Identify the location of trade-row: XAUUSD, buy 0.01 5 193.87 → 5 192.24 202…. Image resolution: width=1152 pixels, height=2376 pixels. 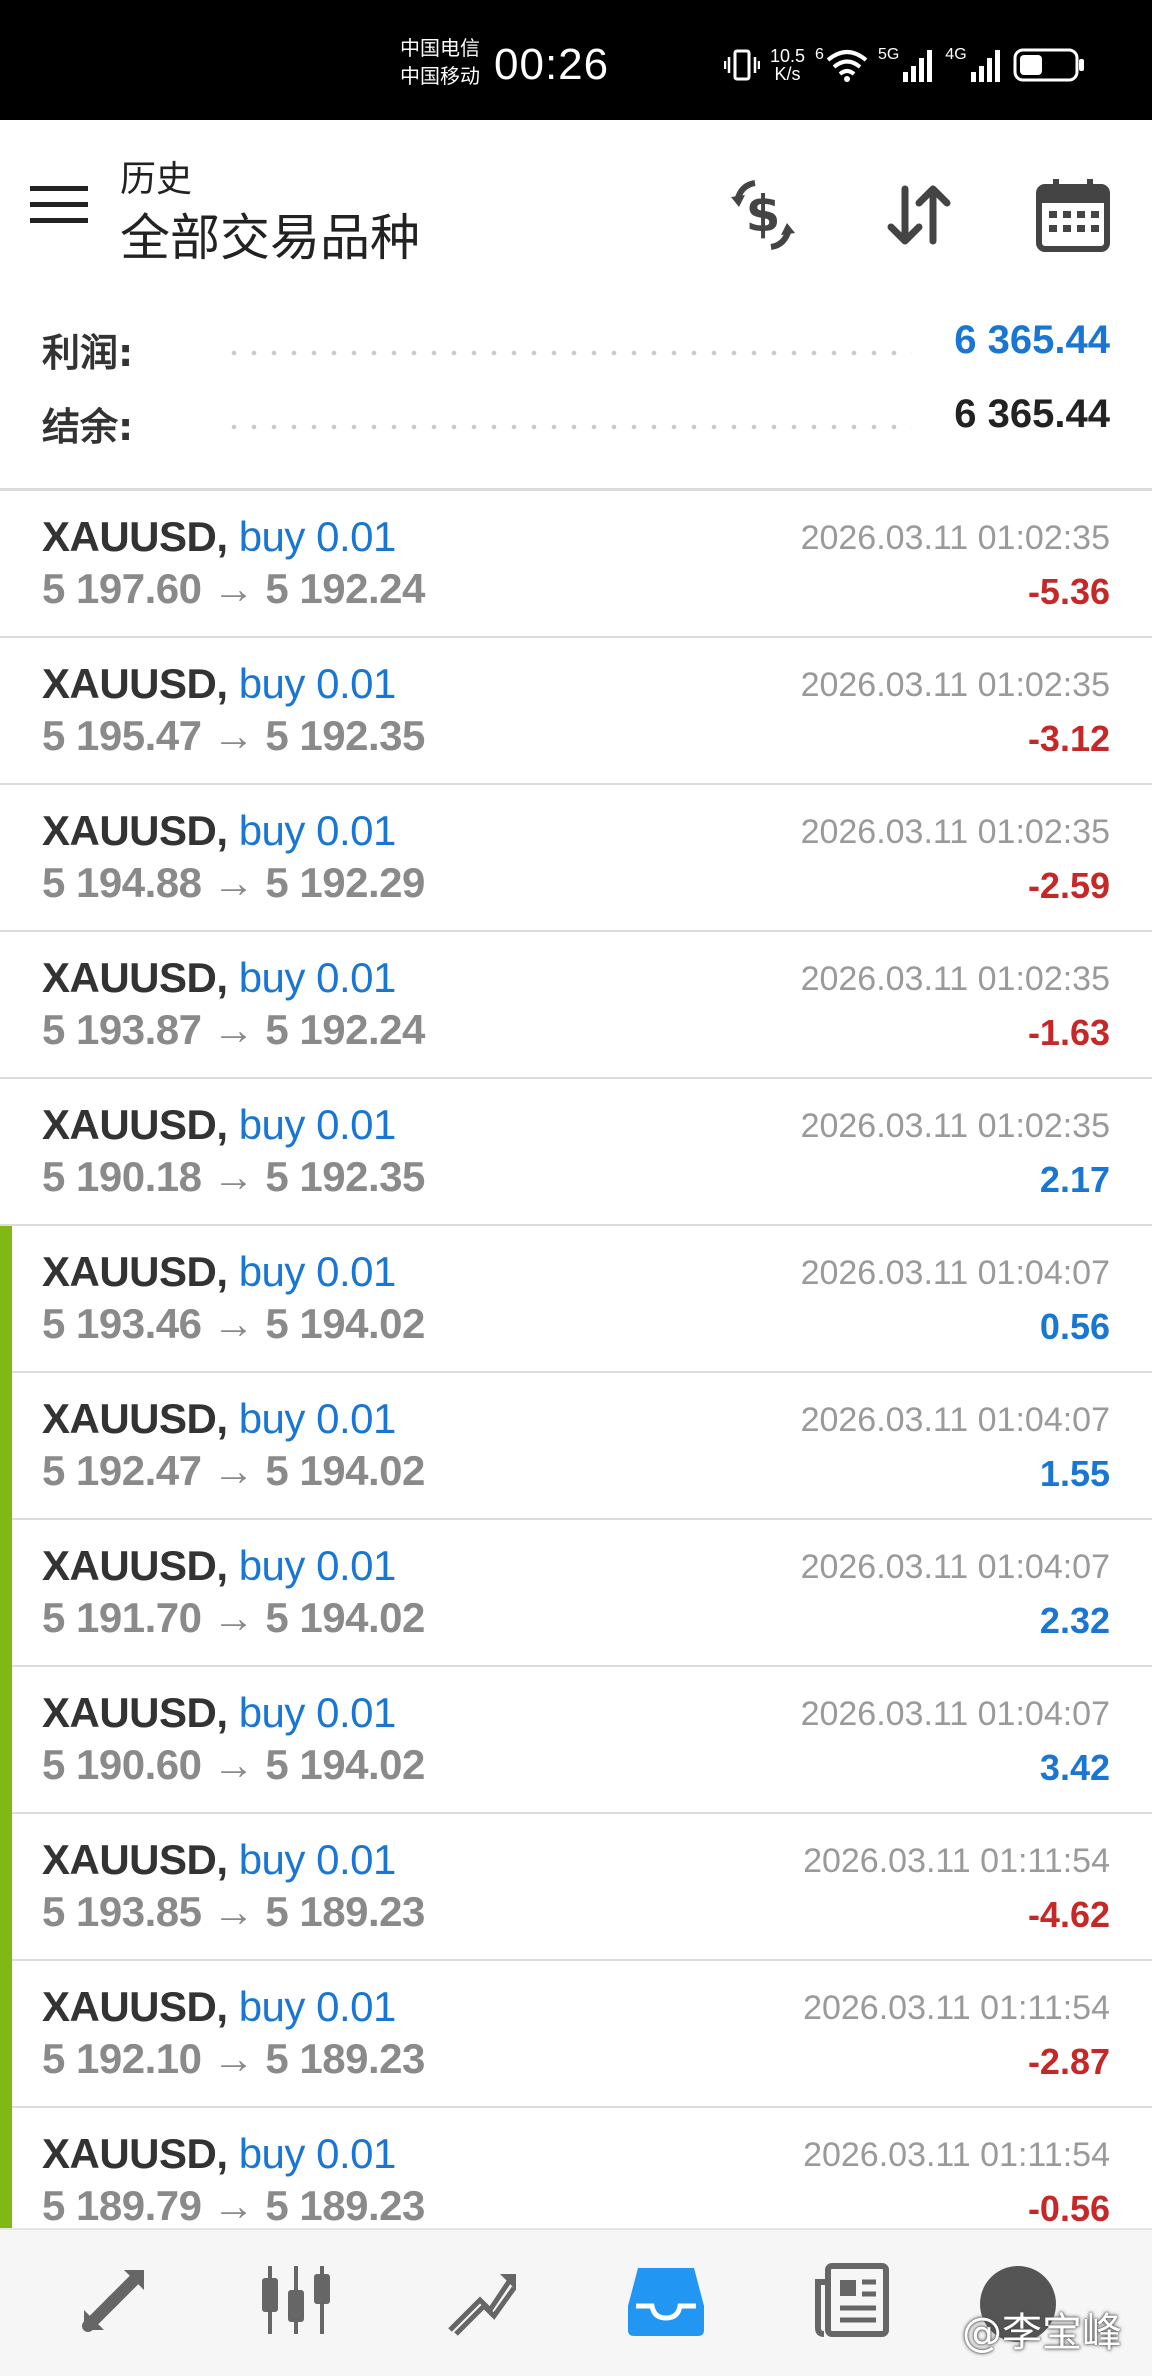
(576, 1005).